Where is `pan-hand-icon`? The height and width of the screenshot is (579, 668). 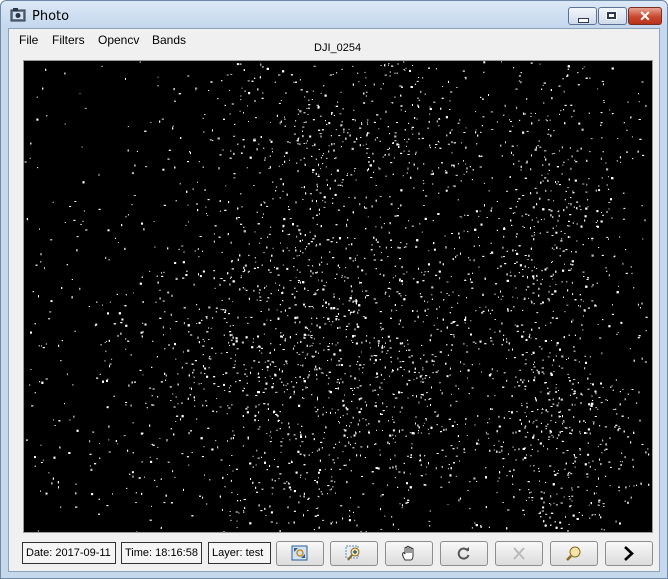
pan-hand-icon is located at coordinates (408, 553).